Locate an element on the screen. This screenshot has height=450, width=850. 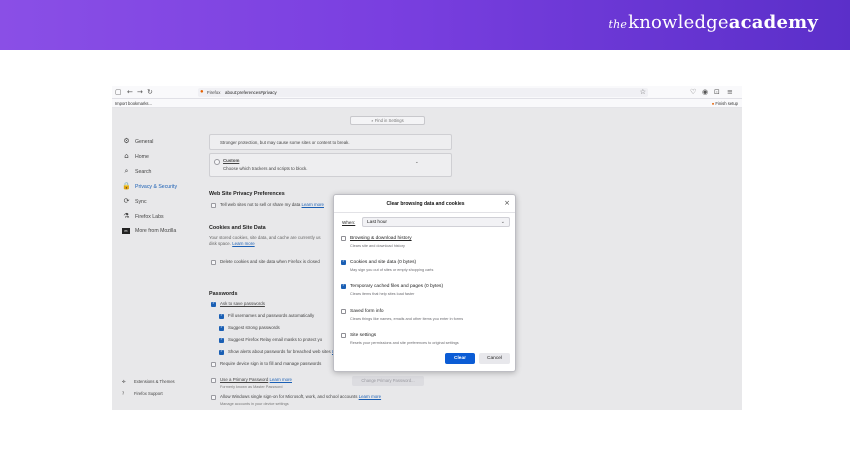
bookmarks-bar: Import bookmarks... ● Finish setup is located at coordinates (427, 103).